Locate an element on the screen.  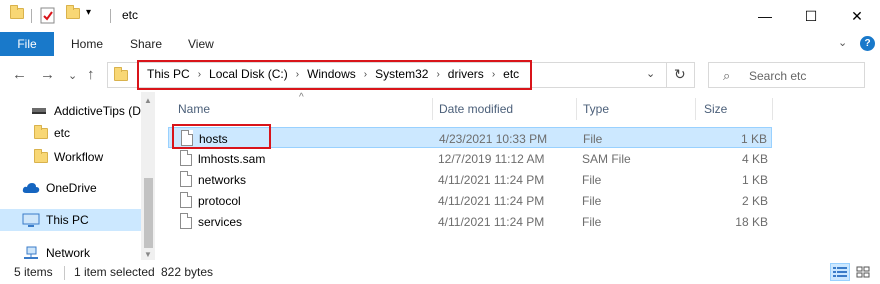
forward-button: → is located at coordinates (47, 74).